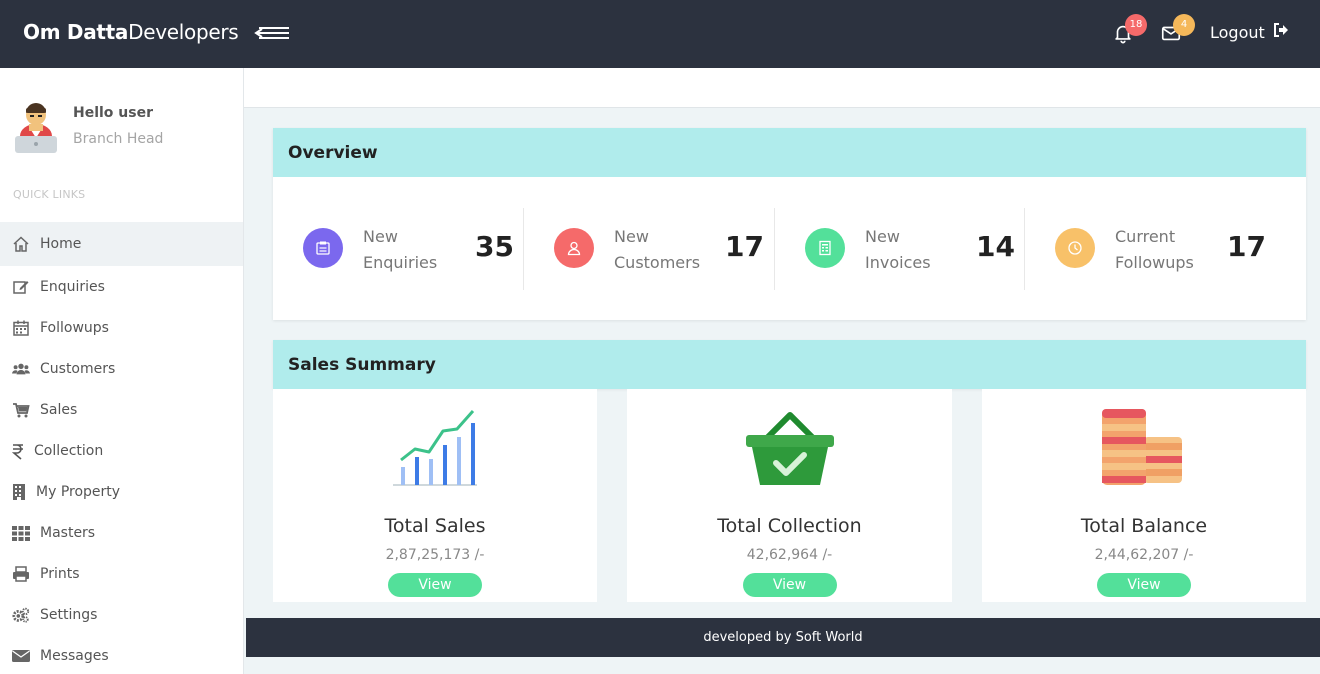  Describe the element at coordinates (21, 244) in the screenshot. I see `home-icon` at that location.